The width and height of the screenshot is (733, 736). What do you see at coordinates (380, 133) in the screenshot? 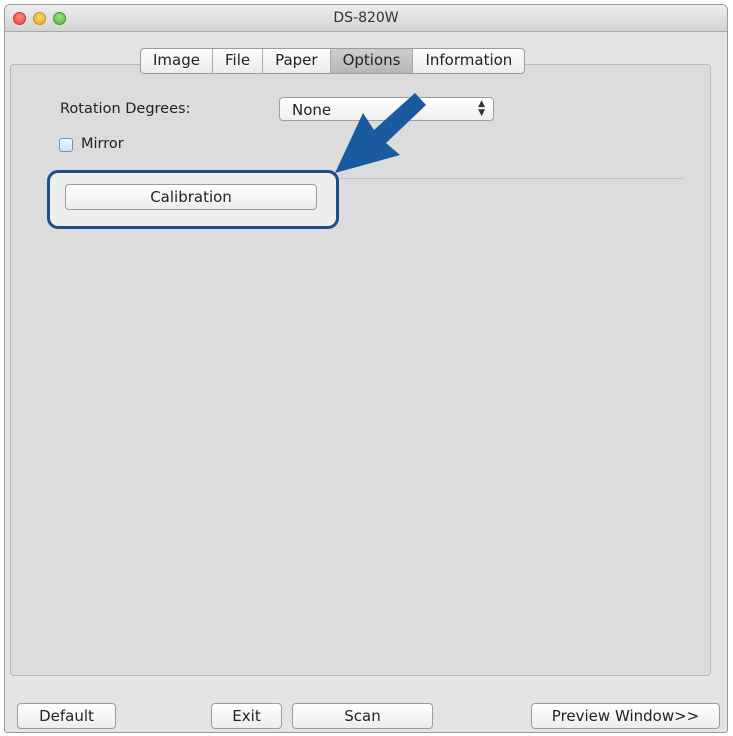
I see `pointer-arrow-icon` at bounding box center [380, 133].